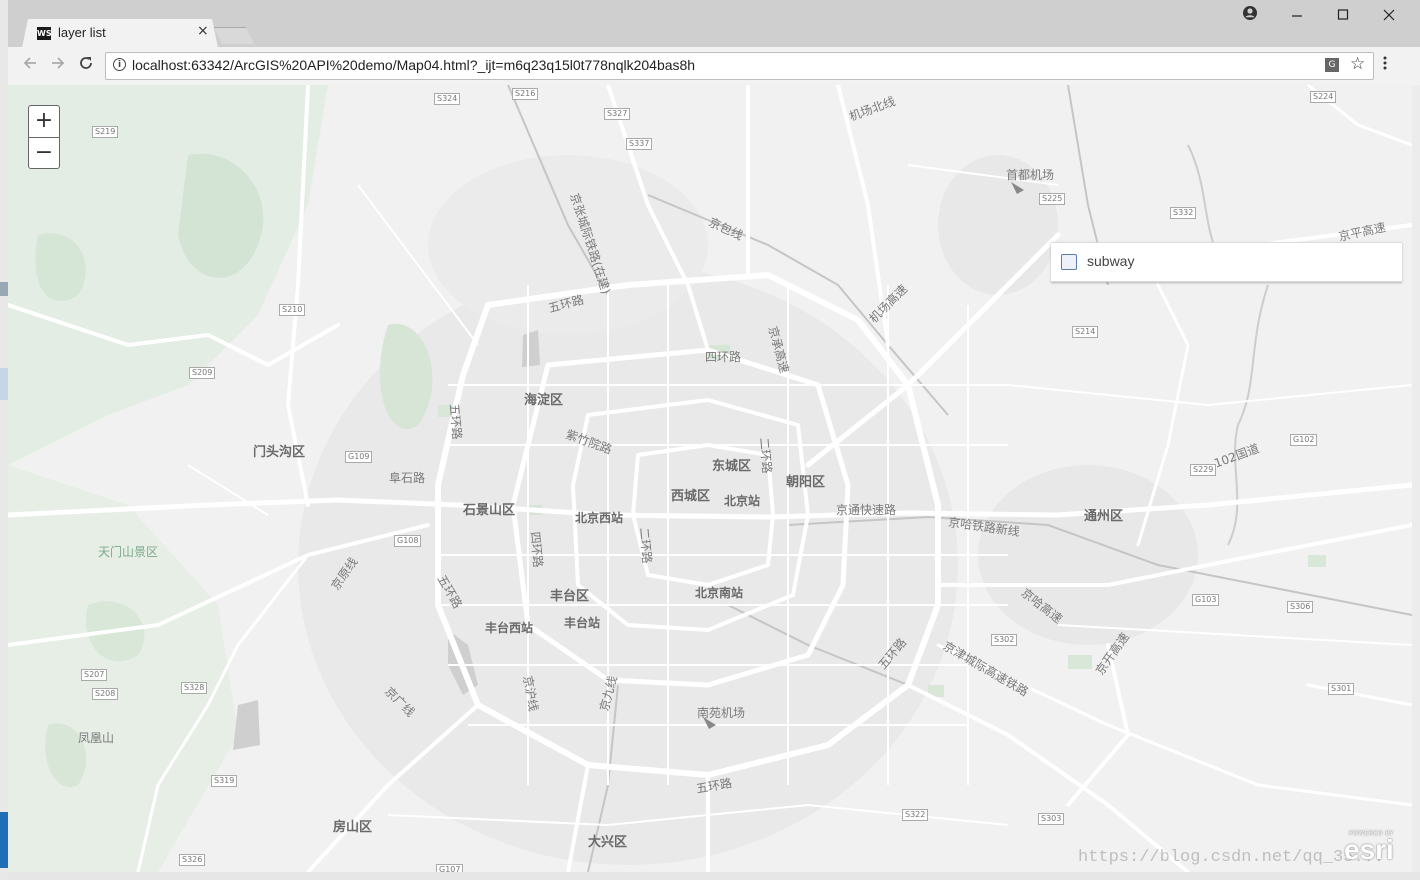  I want to click on road-shield: S207, so click(94, 675).